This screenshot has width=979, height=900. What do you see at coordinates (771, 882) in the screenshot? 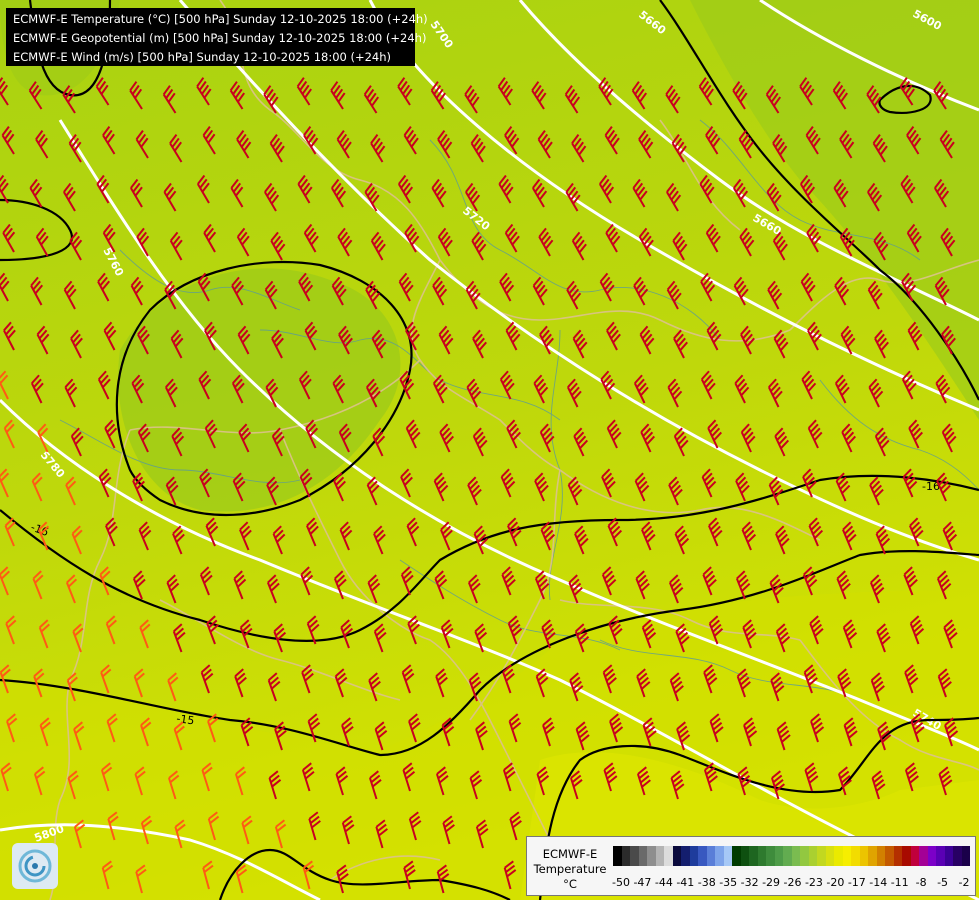
I see `legend-tick-label: -29` at bounding box center [771, 882].